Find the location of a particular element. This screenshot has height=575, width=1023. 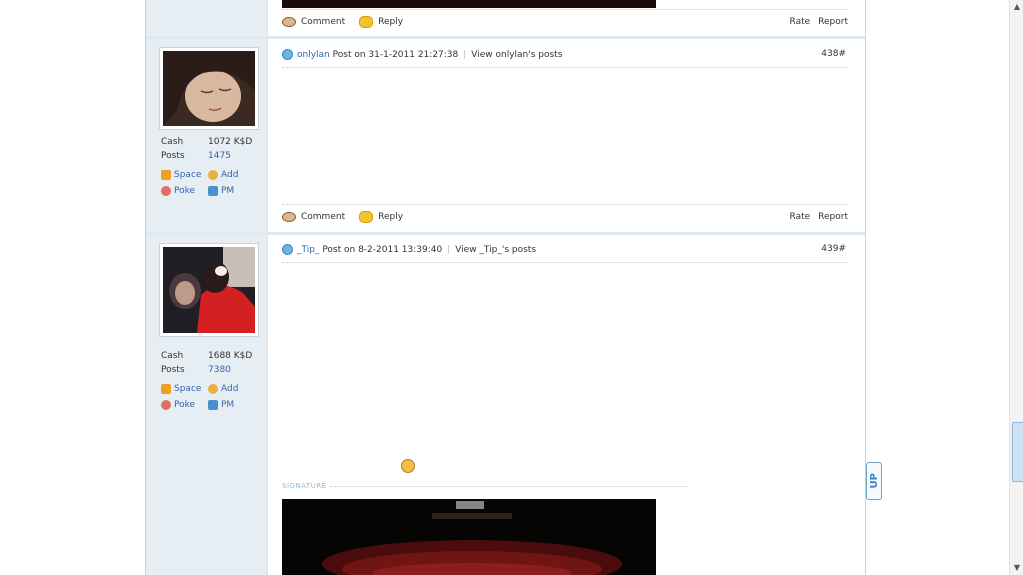

previous-post-sidebar is located at coordinates (207, 18).